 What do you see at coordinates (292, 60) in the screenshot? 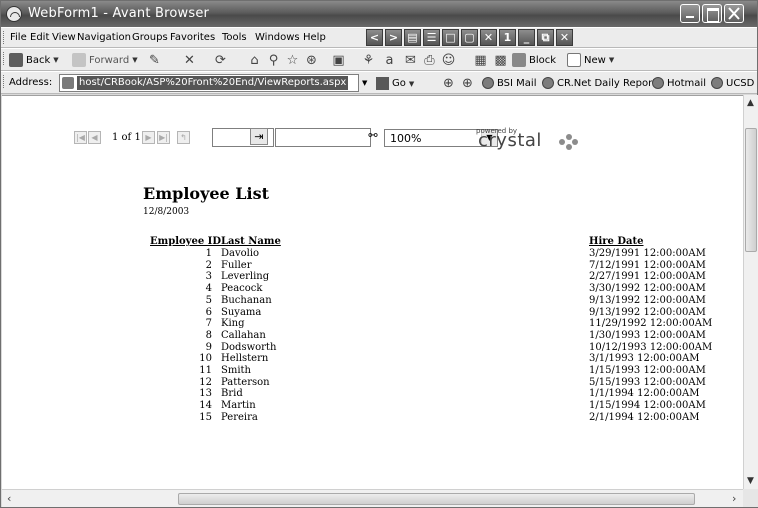
I see `favorites-star-icon: ☆` at bounding box center [292, 60].